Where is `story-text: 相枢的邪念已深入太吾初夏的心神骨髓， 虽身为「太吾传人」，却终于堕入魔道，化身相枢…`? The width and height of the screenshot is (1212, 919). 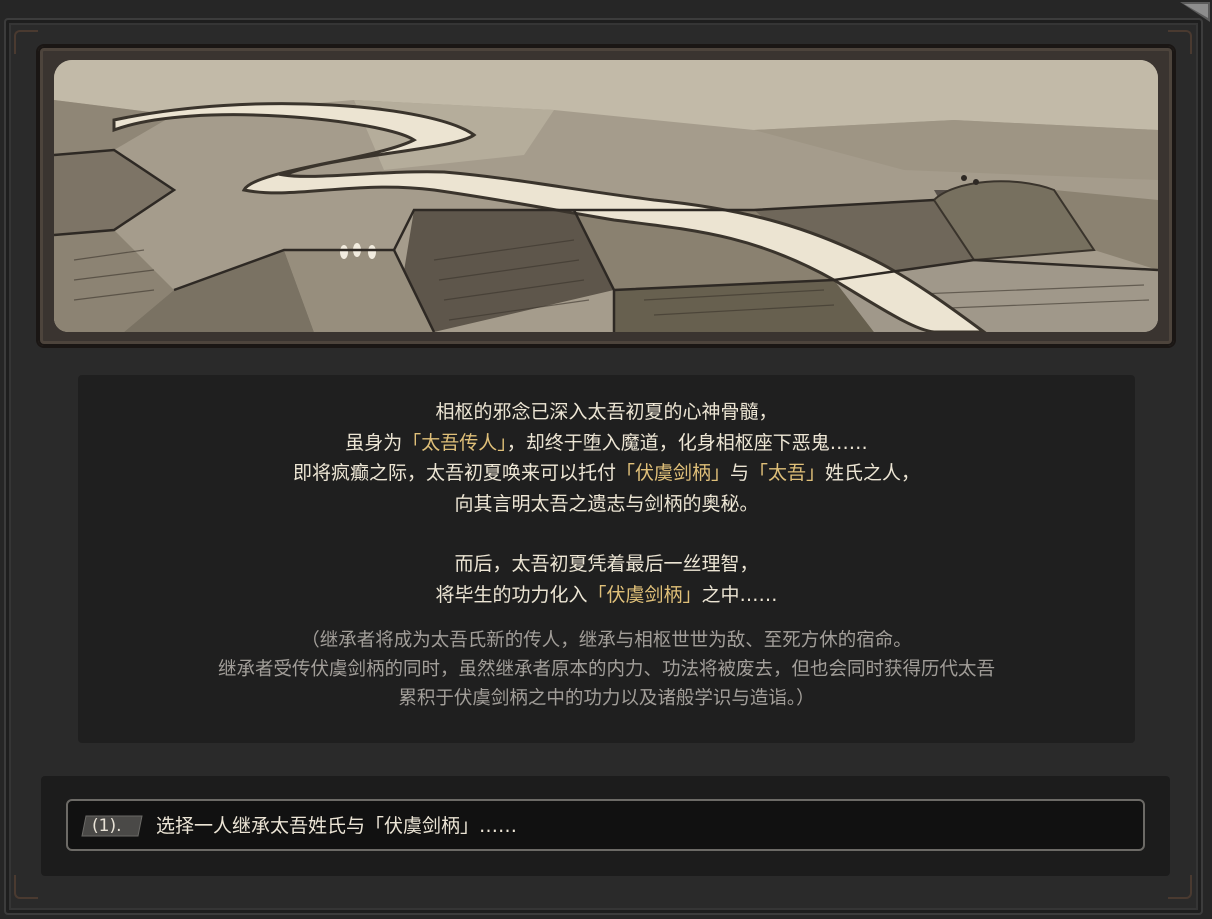 story-text: 相枢的邪念已深入太吾初夏的心神骨髓， 虽身为「太吾传人」，却终于堕入魔道，化身相枢… is located at coordinates (606, 458).